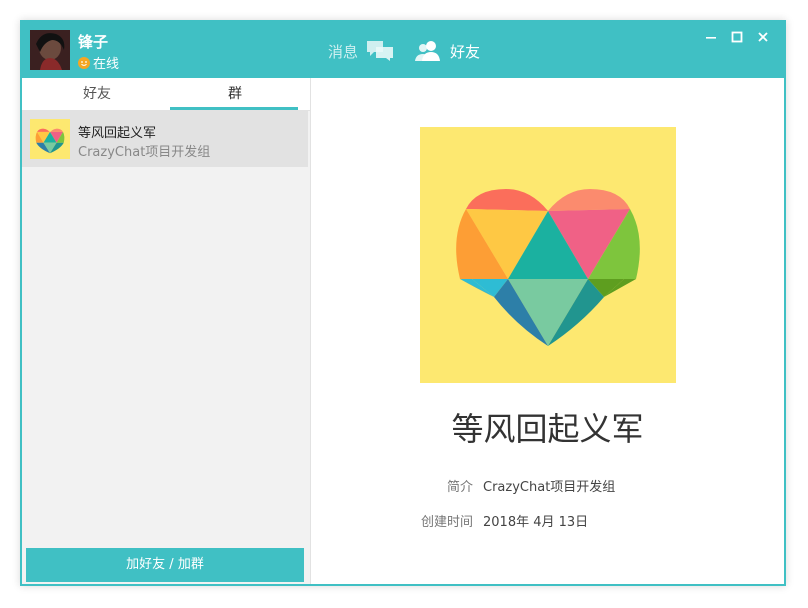 The width and height of the screenshot is (808, 608). Describe the element at coordinates (93, 42) in the screenshot. I see `username: 锋子` at that location.